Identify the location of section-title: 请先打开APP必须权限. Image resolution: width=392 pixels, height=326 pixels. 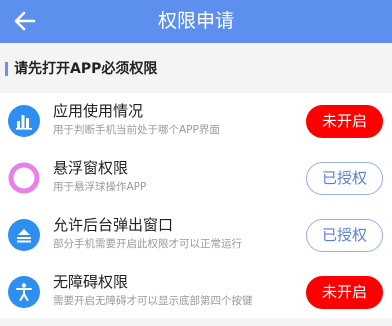
(86, 69).